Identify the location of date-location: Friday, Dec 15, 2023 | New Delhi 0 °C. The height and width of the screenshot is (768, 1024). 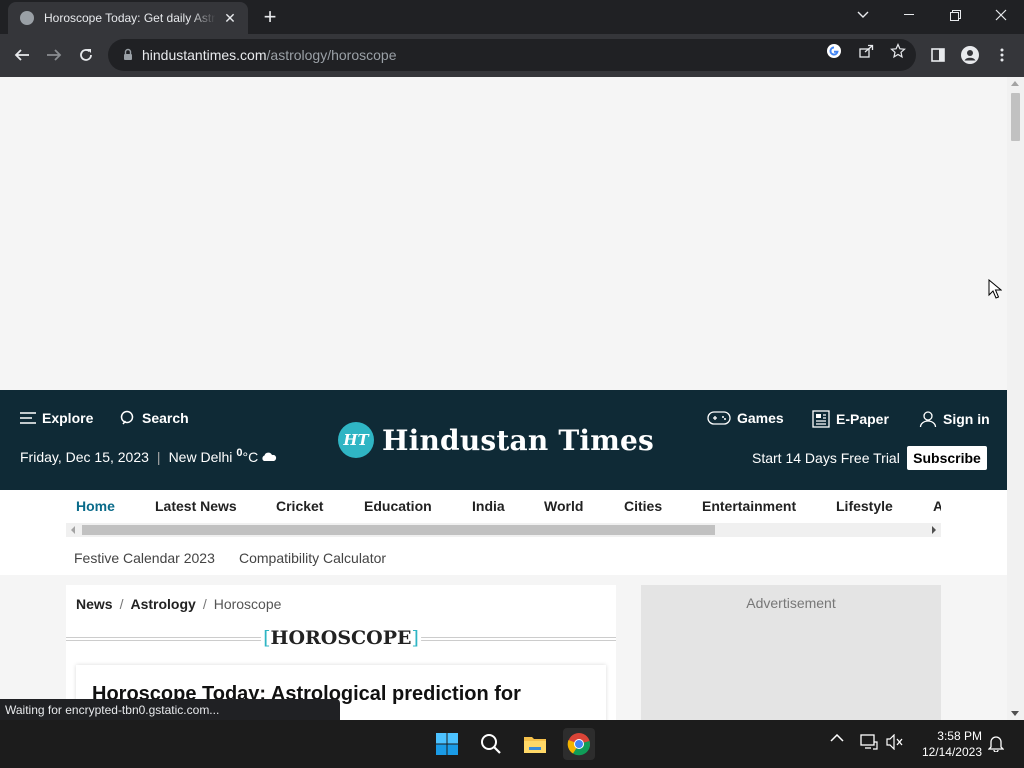
(148, 456).